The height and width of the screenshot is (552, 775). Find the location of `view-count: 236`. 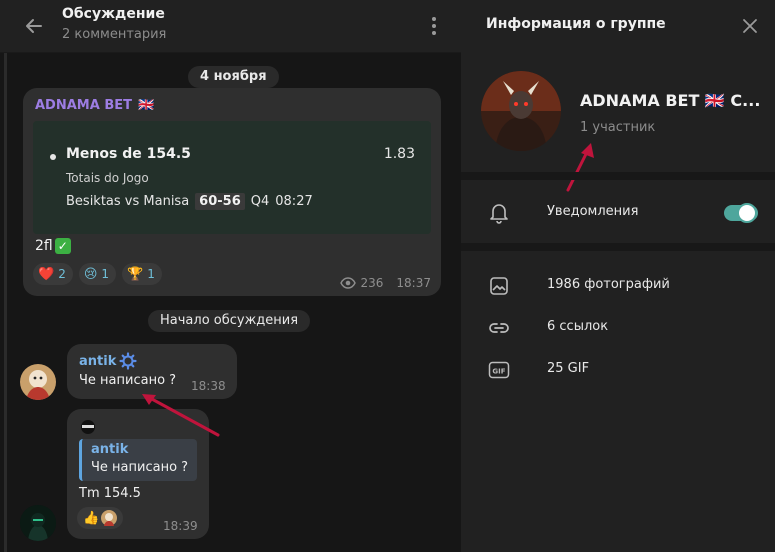

view-count: 236 is located at coordinates (372, 283).